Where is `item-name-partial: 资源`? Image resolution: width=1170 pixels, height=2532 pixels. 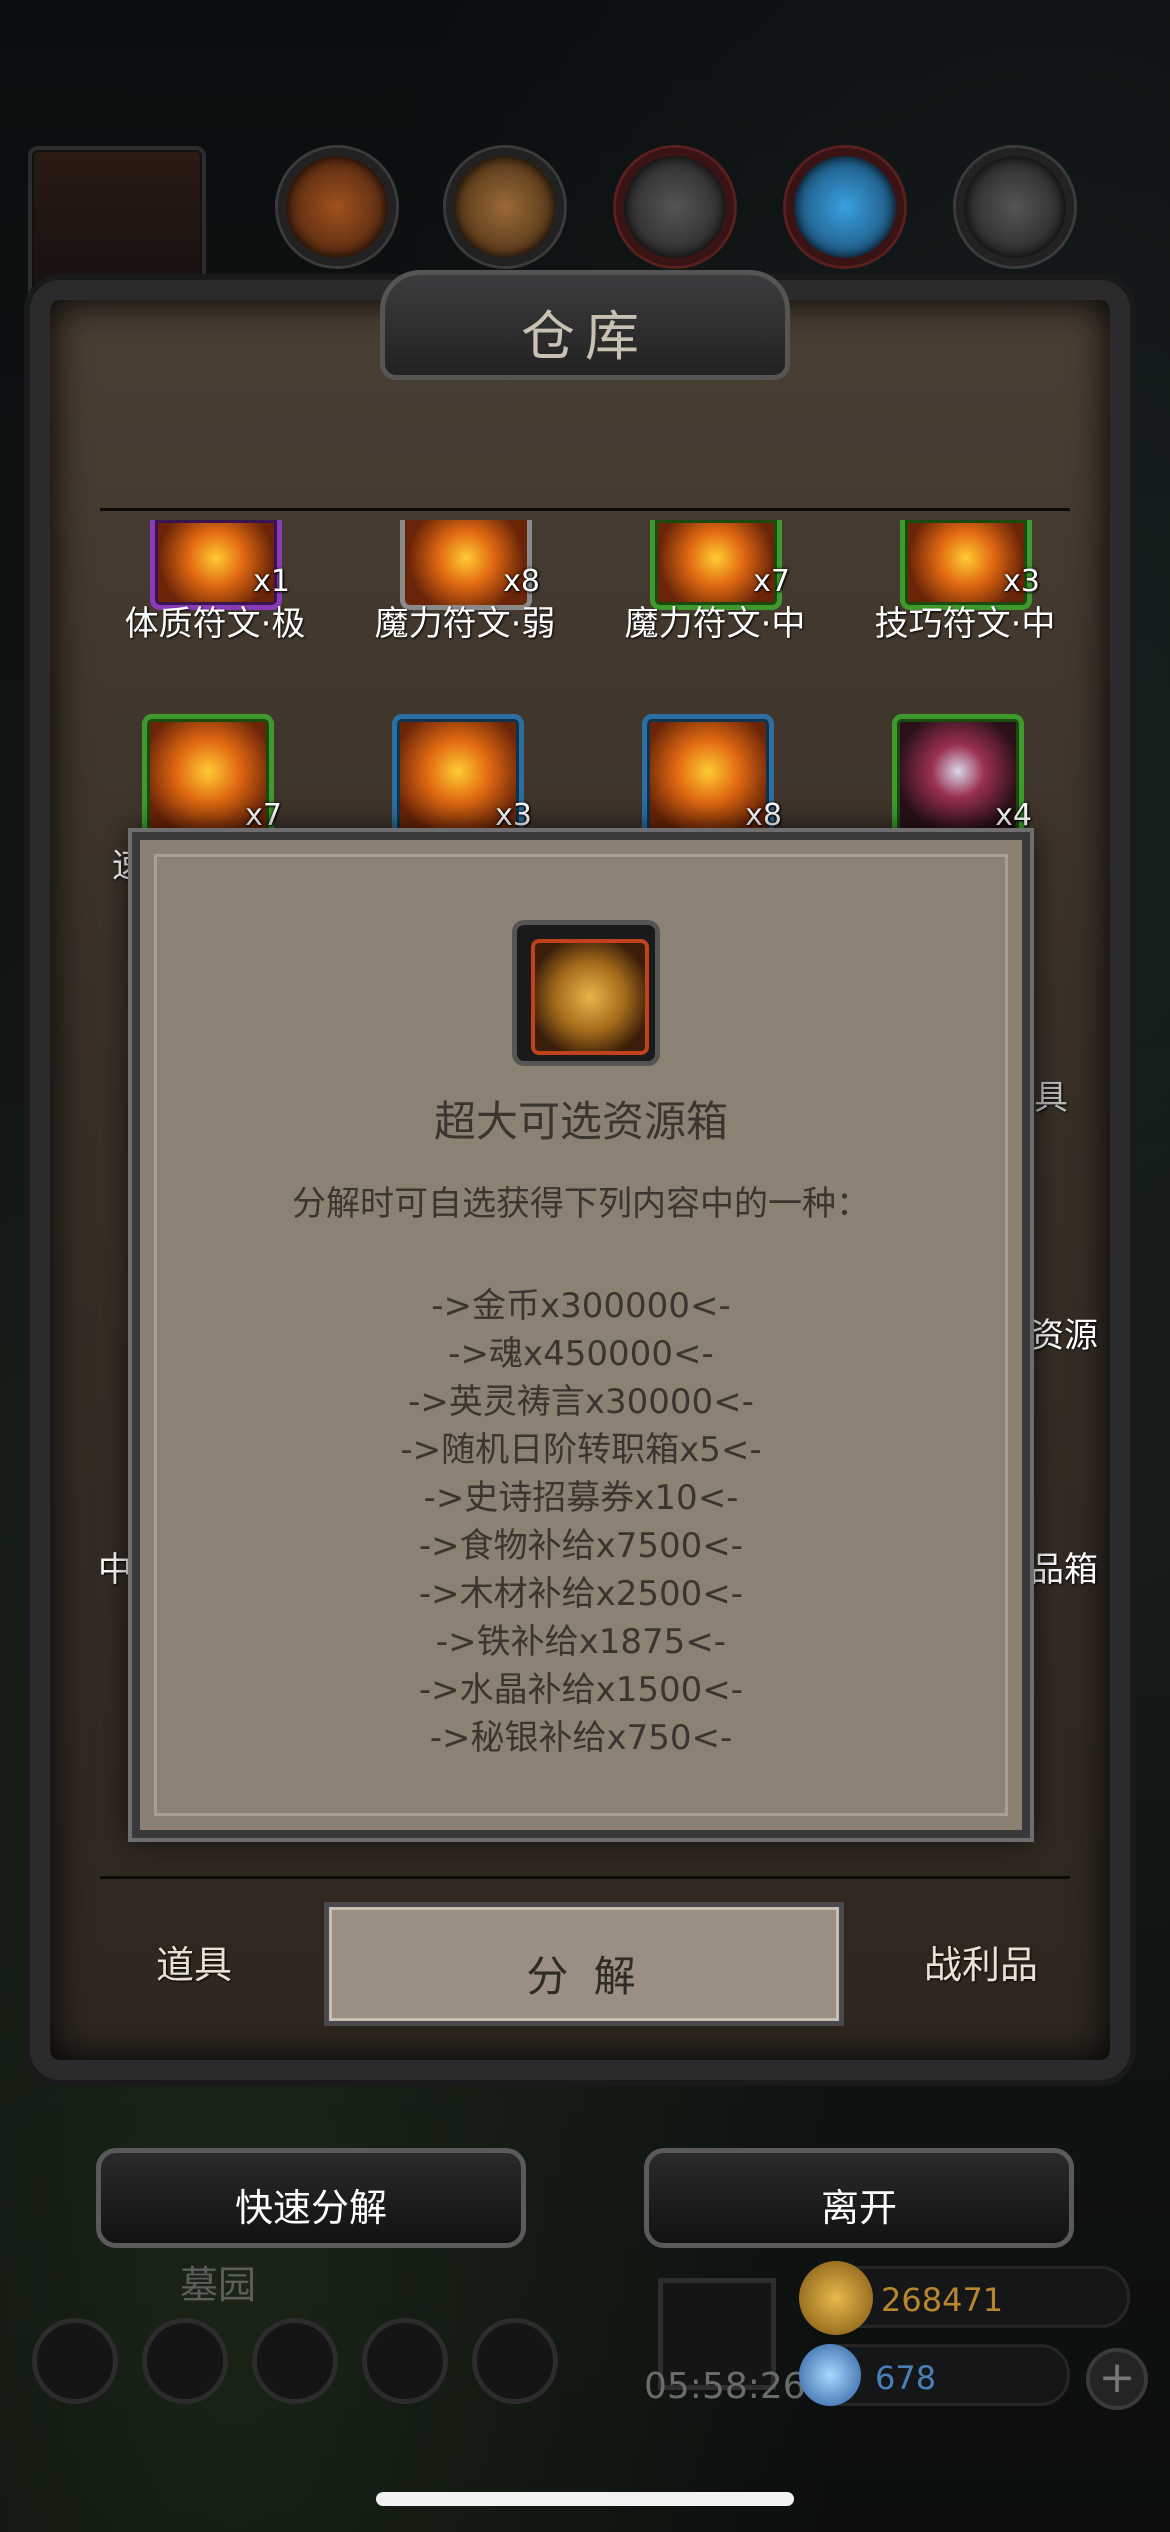
item-name-partial: 资源 is located at coordinates (1064, 1336).